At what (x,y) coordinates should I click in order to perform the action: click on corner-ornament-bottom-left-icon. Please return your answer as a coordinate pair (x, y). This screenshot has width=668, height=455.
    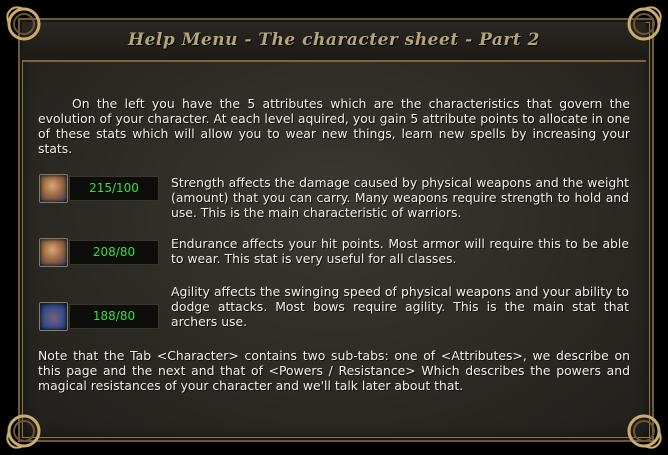
    Looking at the image, I should click on (23, 431).